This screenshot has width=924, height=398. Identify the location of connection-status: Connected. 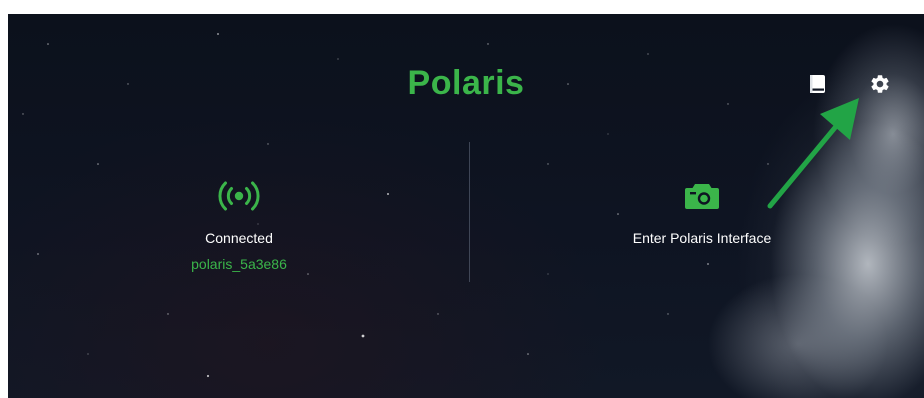
(239, 238).